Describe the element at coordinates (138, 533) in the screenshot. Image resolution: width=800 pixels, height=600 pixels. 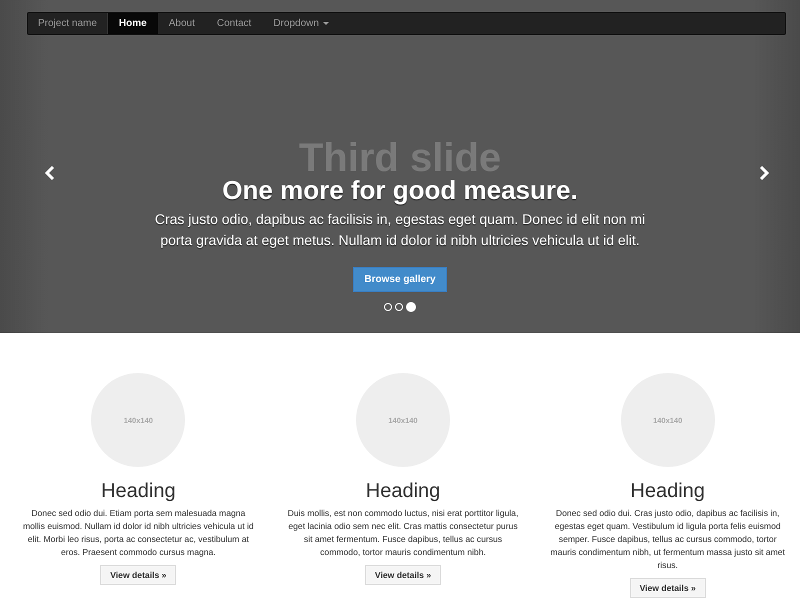
I see `column-text: Donec sed odio dui. Etiam porta sem malesuada magna mollis euismod. Nullam id dolor id nibh ultricies vehicula ut id elit. Morbi leo risus, porta ac consectetur ac, vestibulum at eros. Praesent commodo cursus magna.` at that location.